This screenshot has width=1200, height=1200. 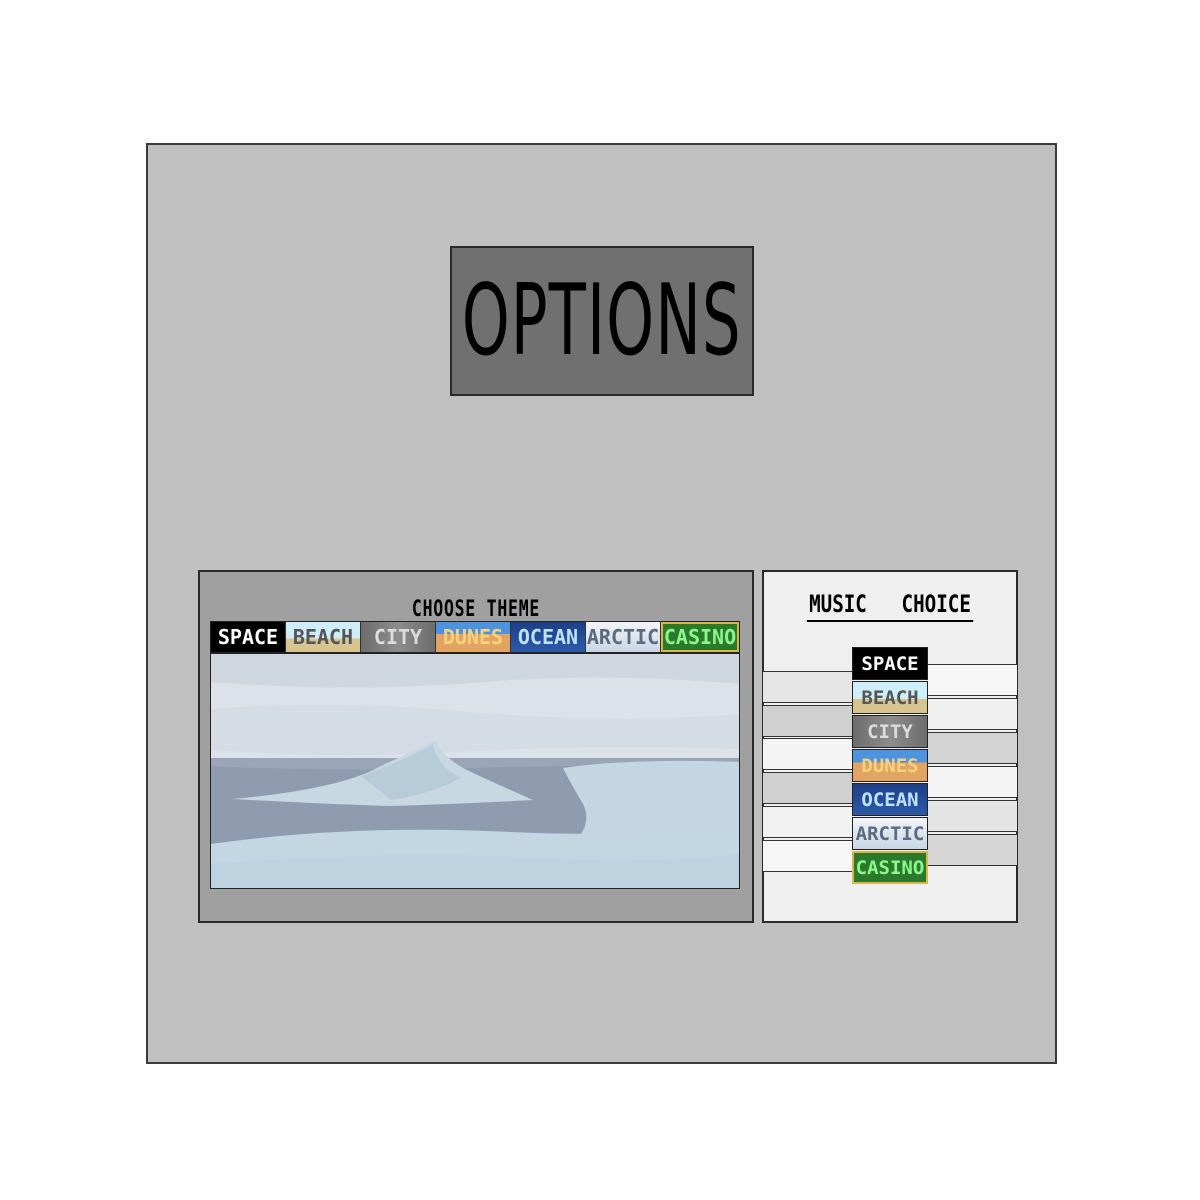 I want to click on theme-tab-space: SPACE, so click(x=248, y=637).